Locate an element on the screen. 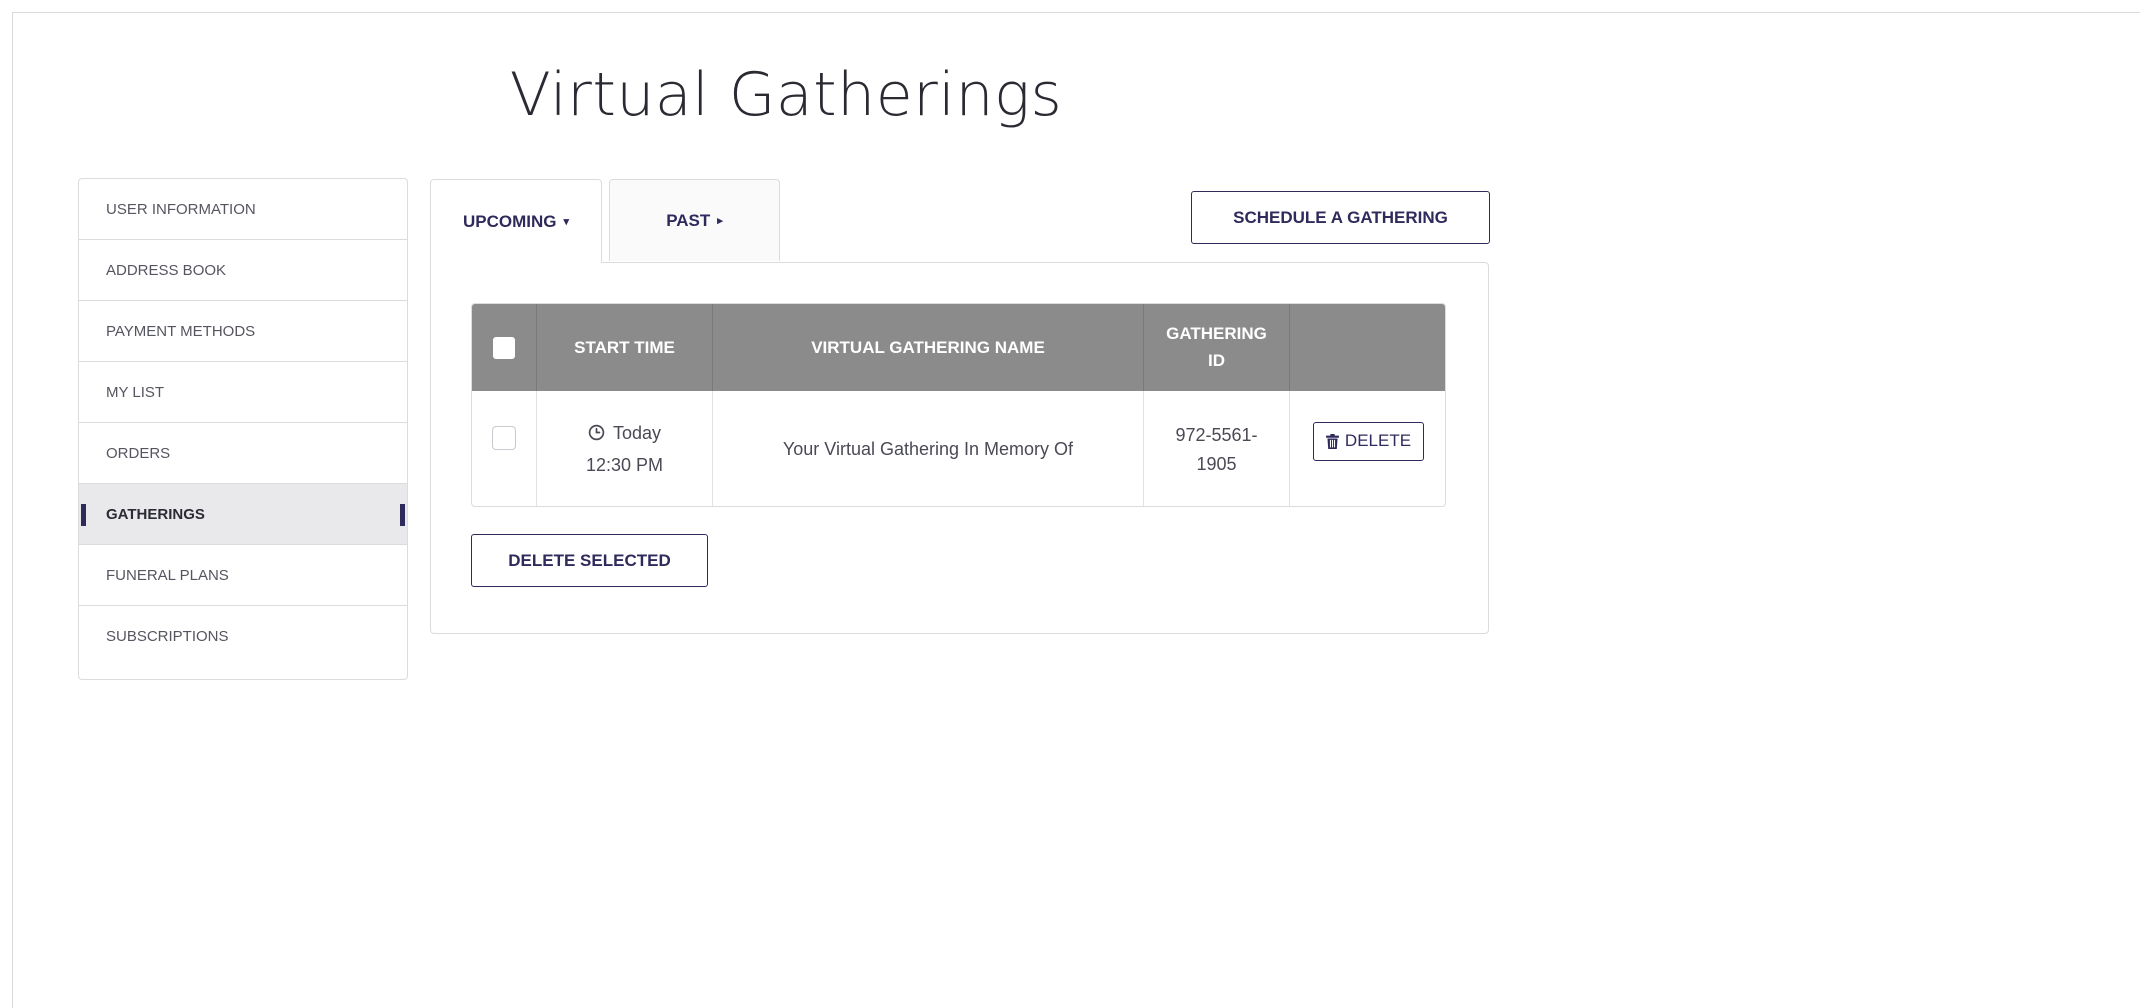 This screenshot has width=2140, height=1008. page-title: Virtual Gatherings is located at coordinates (786, 95).